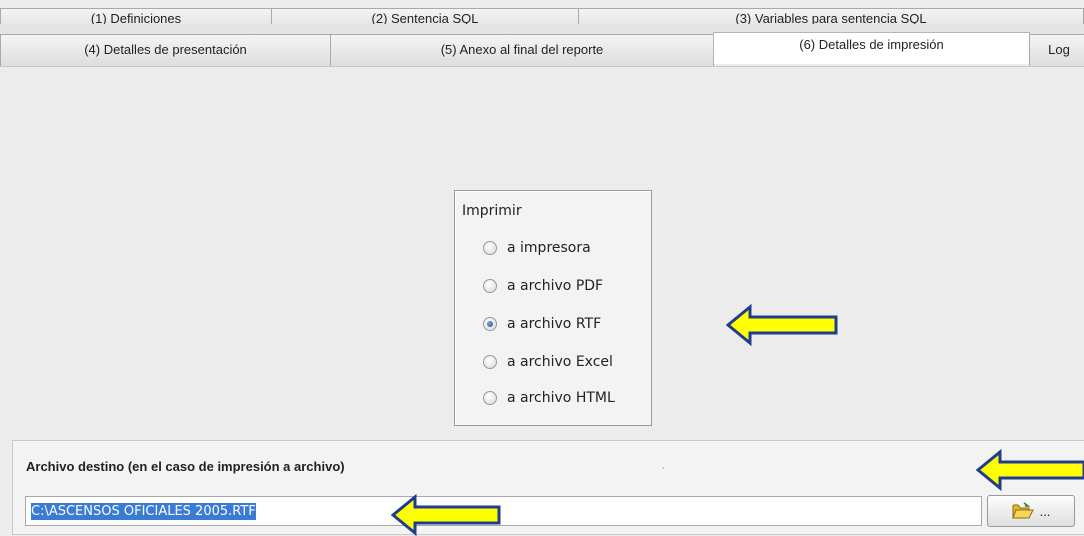  I want to click on radio-label: a impresora, so click(549, 248).